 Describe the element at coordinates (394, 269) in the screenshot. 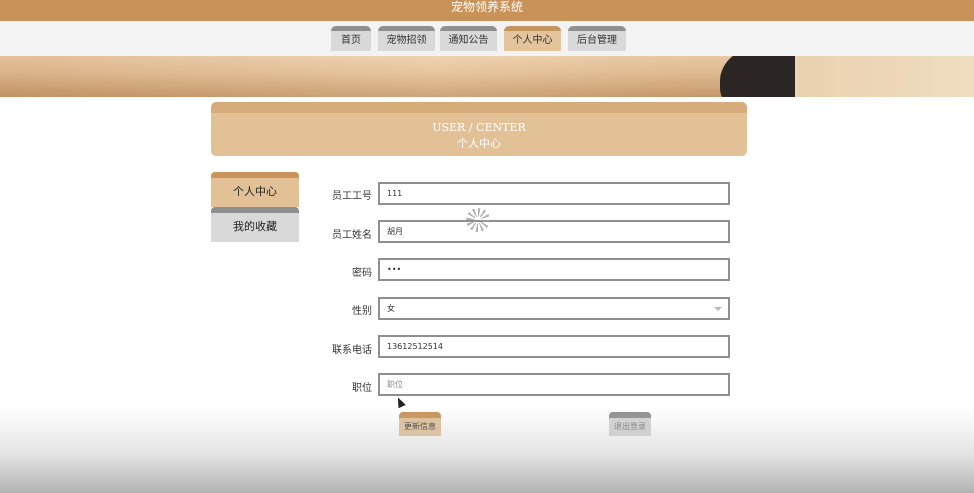

I see `password-value: •••` at that location.